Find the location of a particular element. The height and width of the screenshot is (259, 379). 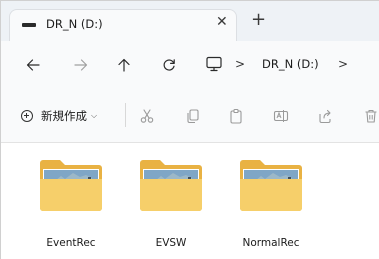

new-button-label: 新規作成 is located at coordinates (64, 116).